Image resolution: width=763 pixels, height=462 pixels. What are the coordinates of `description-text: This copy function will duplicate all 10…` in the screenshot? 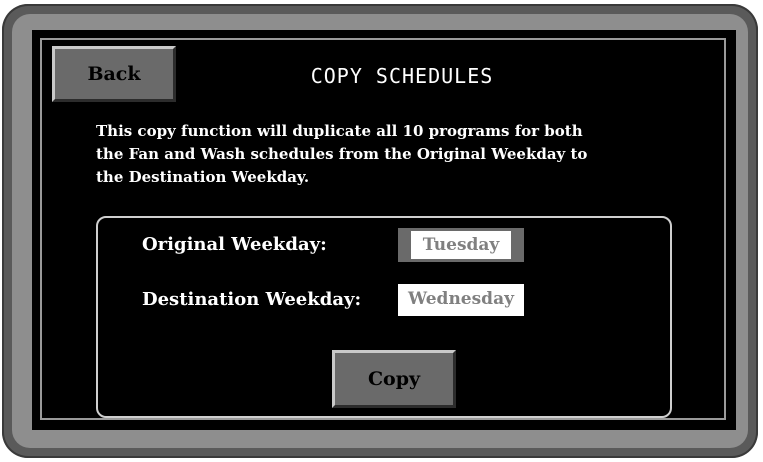 It's located at (396, 154).